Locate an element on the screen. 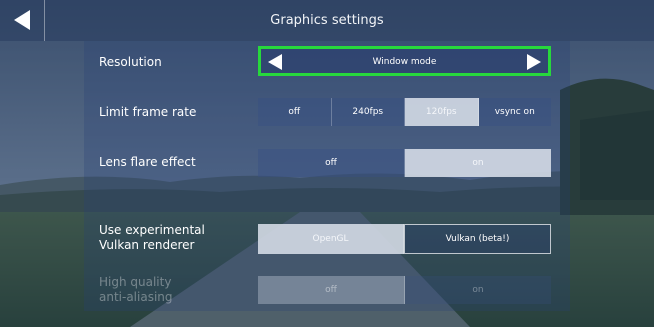  lens-flare-options: off on is located at coordinates (404, 163).